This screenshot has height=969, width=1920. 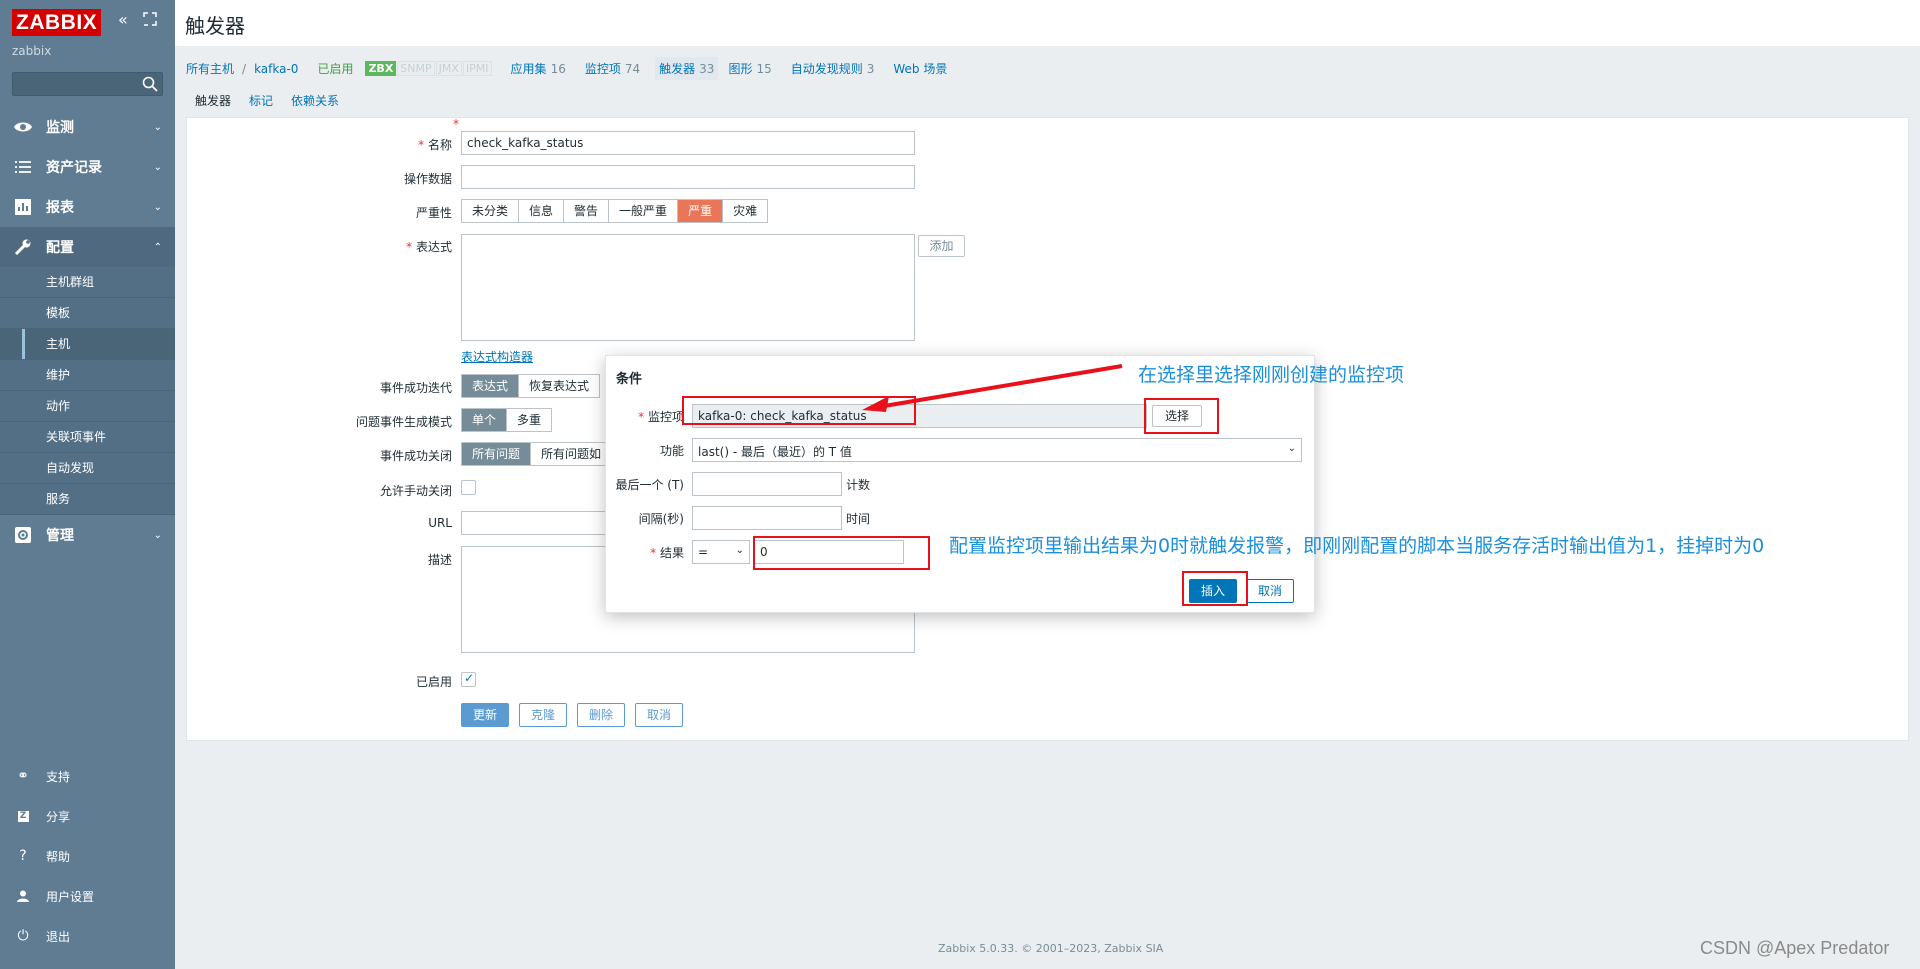 What do you see at coordinates (997, 450) in the screenshot?
I see `function-select: last() - 最后（最近）的 T 值 ⌄` at bounding box center [997, 450].